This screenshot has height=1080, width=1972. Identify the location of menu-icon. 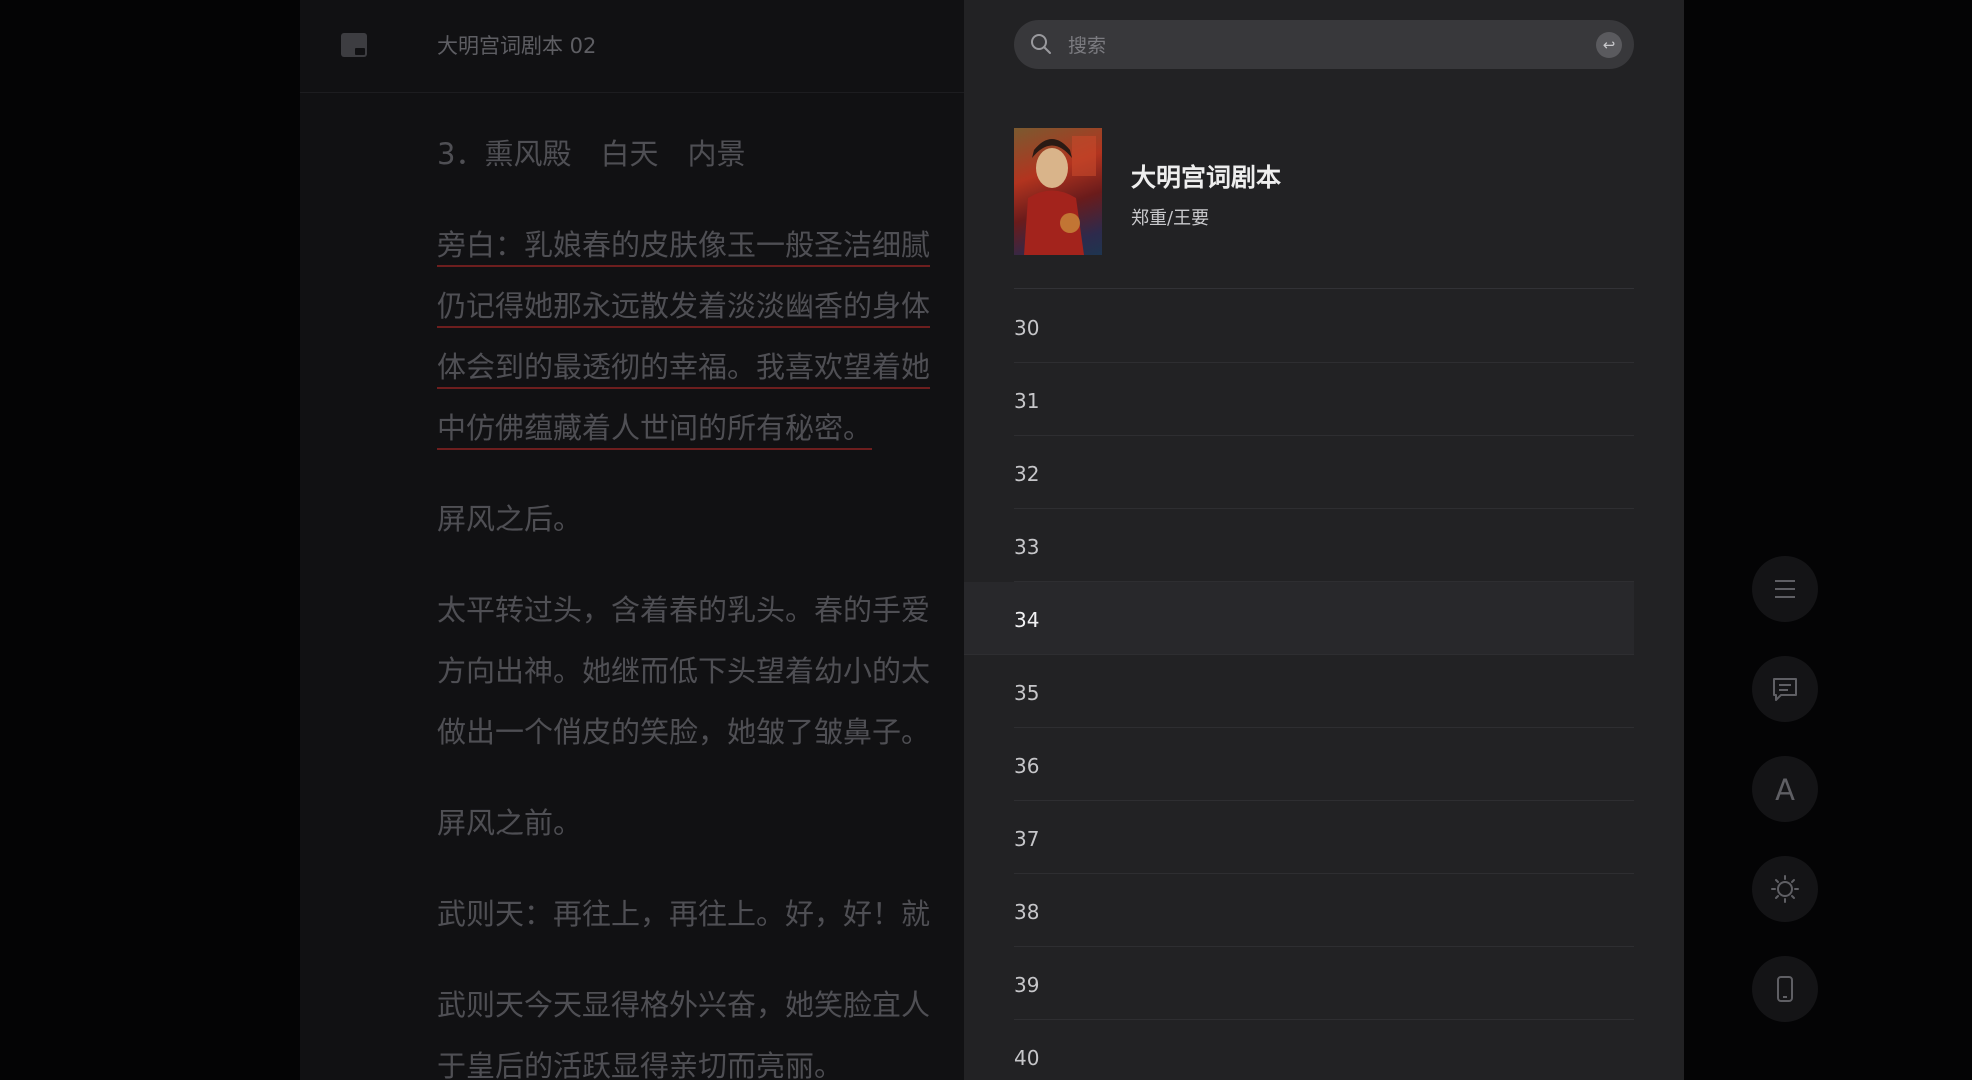
(1785, 589).